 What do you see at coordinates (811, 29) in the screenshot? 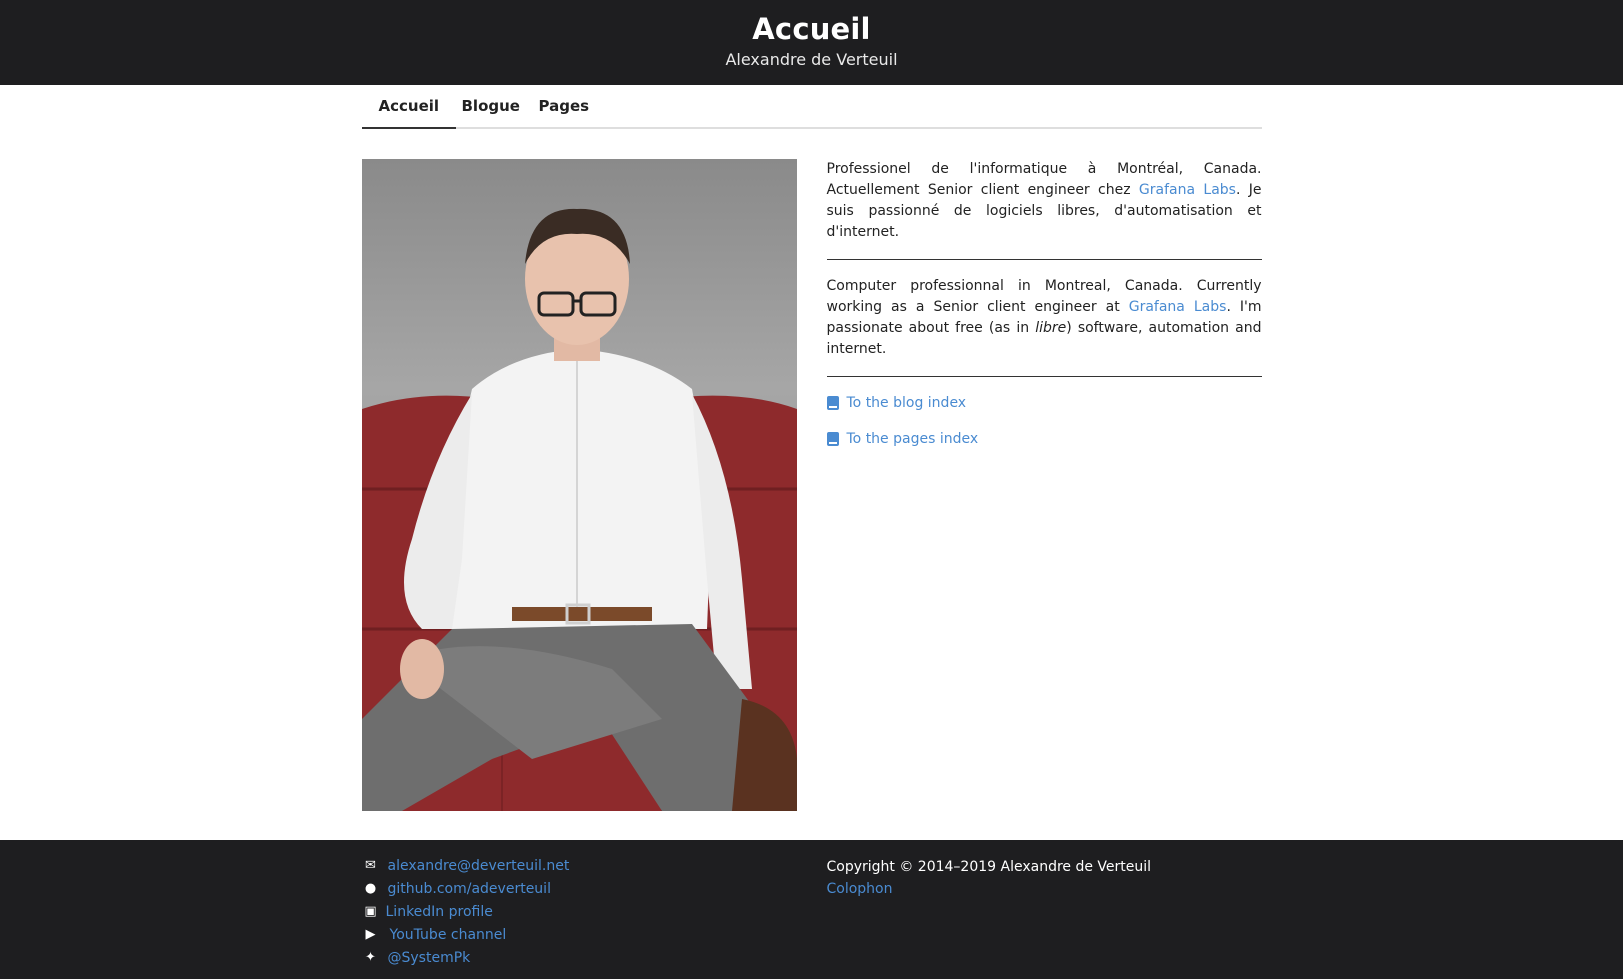
I see `page-title: Accueil` at bounding box center [811, 29].